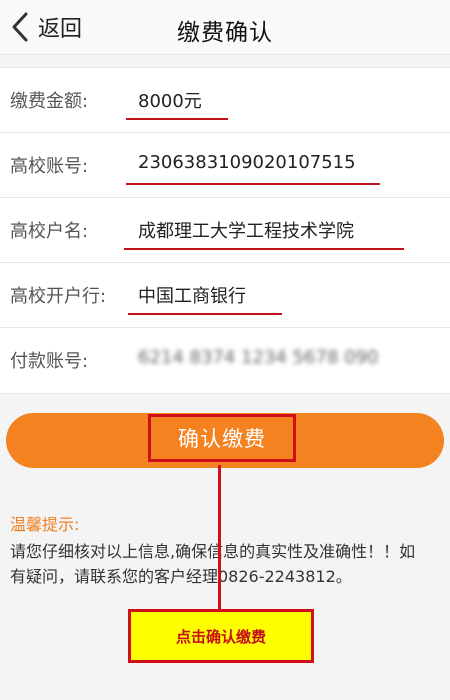  I want to click on annotation-callout: 点击确认缴费, so click(221, 636).